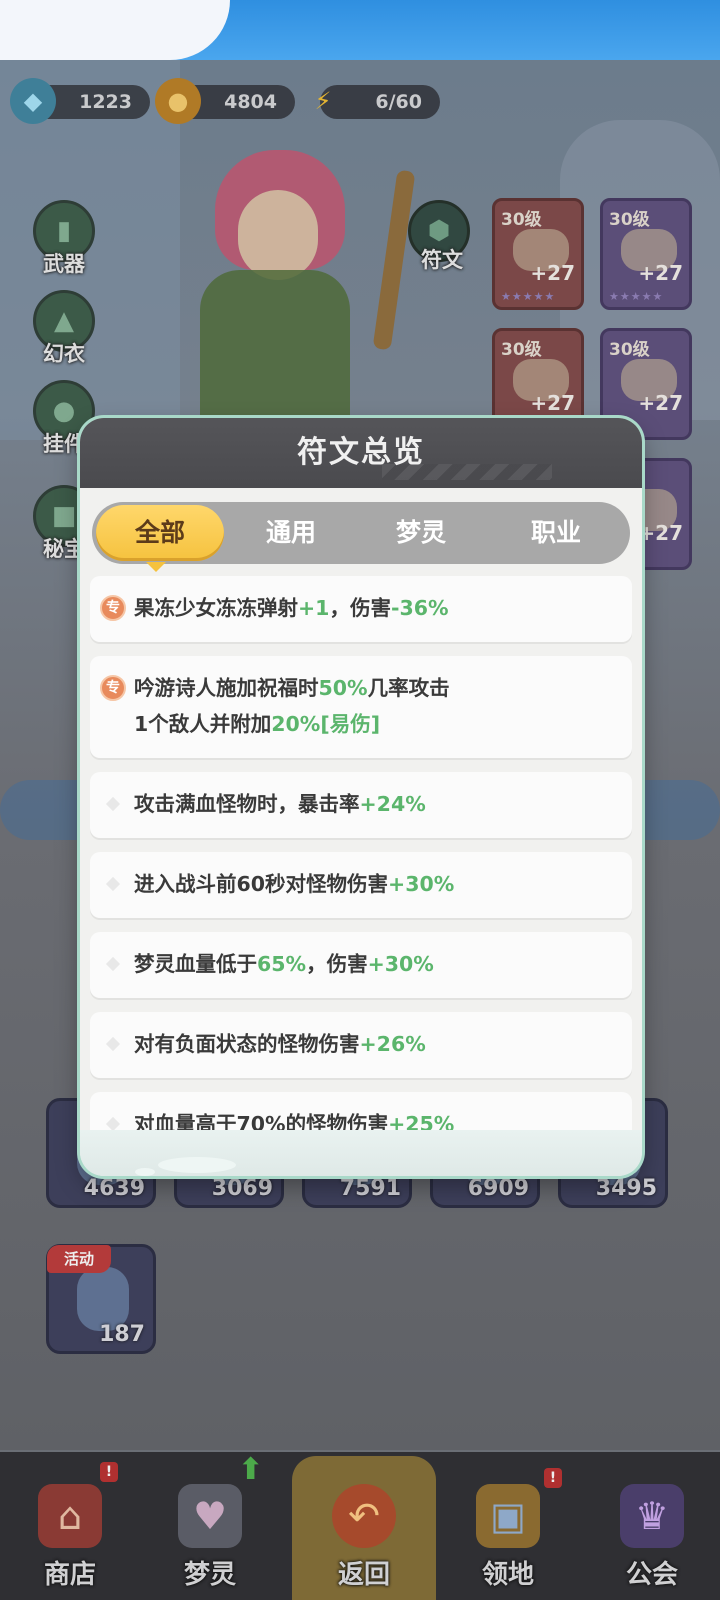 The image size is (720, 1600). I want to click on rune-description: 对有负面状态的怪物伤害+26%, so click(280, 1044).